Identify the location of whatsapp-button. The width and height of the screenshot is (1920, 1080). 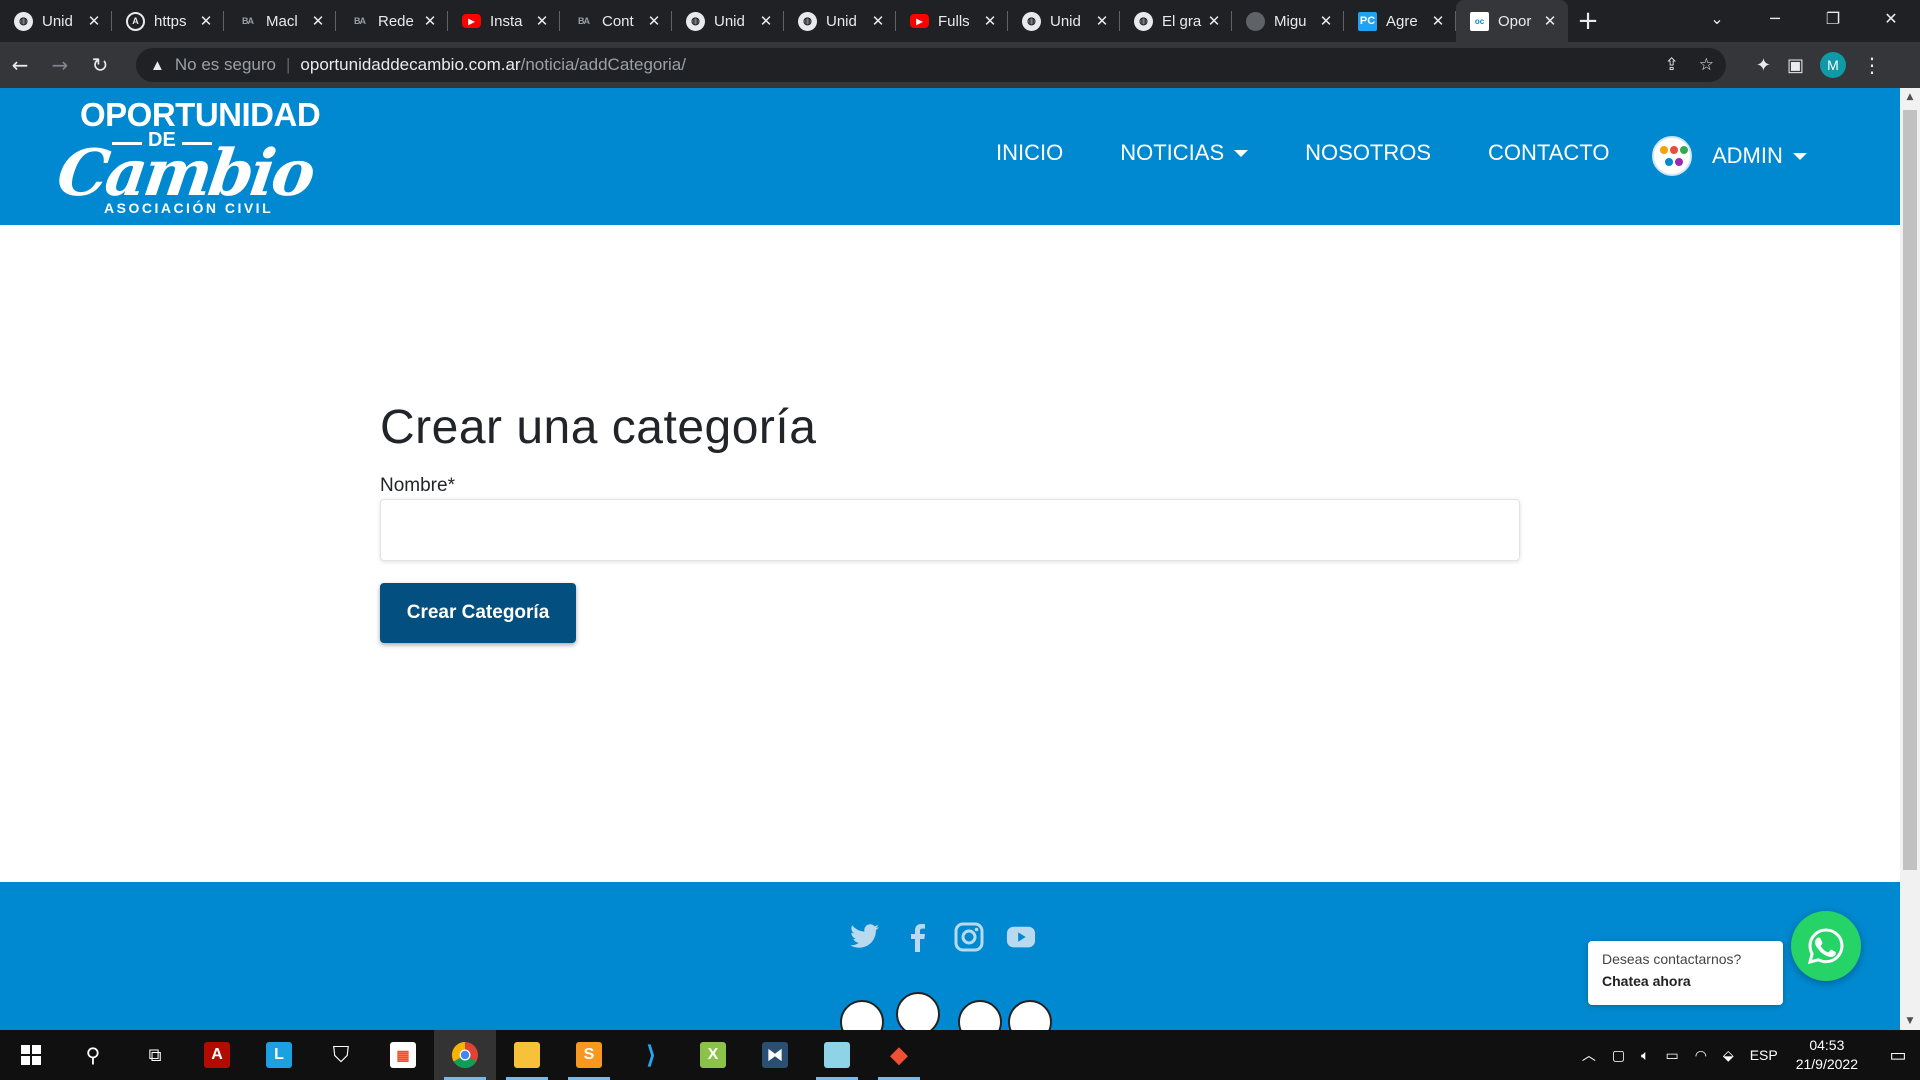
(1826, 946).